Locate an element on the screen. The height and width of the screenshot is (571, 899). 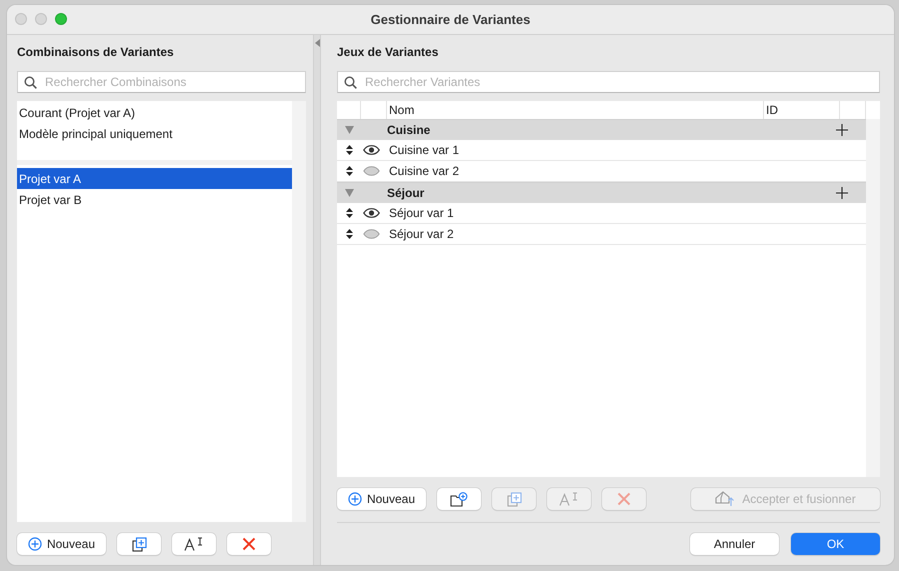
group-row: Séjour is located at coordinates (601, 192).